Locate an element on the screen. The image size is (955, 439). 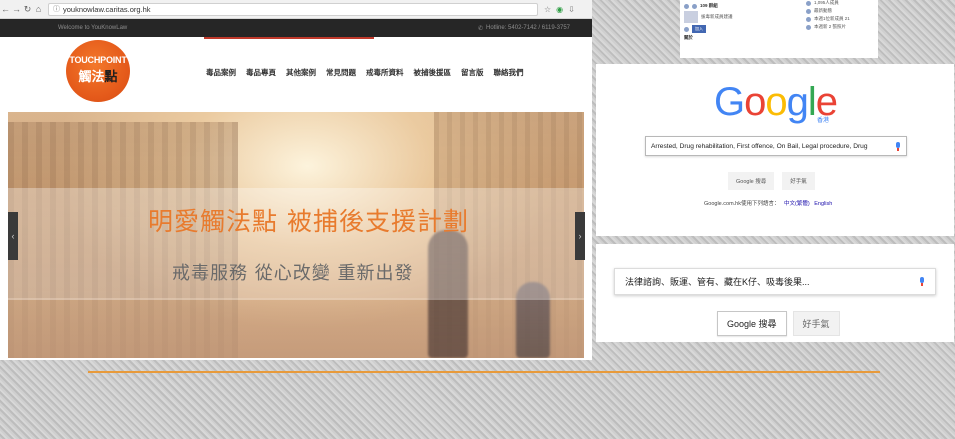
url-input: ⓘ youknowlaw.caritas.org.hk is located at coordinates (293, 9).